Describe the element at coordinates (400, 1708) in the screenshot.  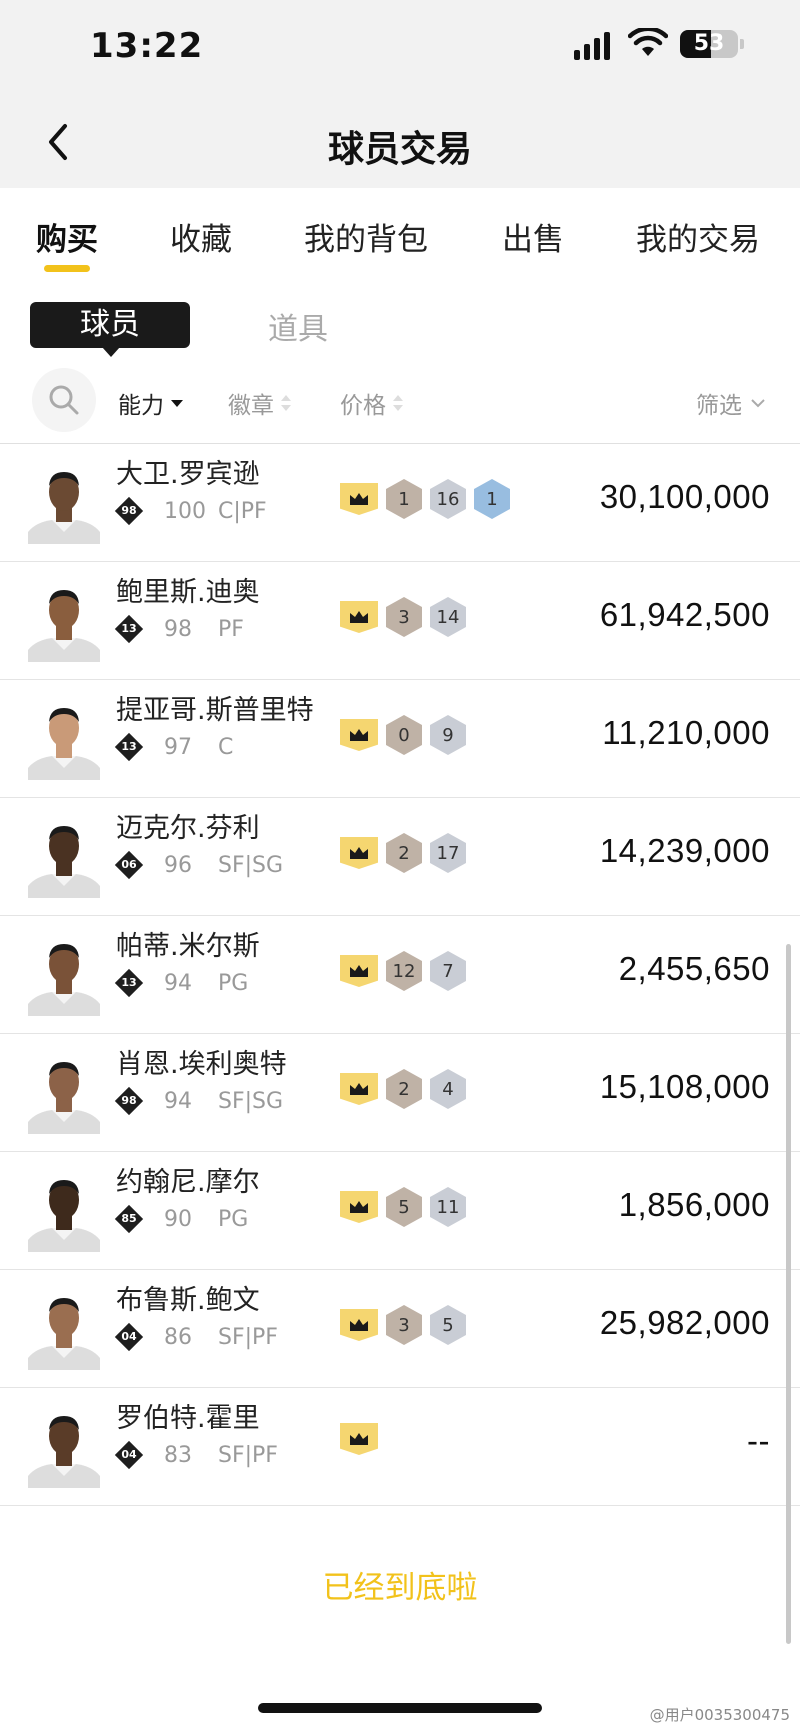
I see `home-indicator` at that location.